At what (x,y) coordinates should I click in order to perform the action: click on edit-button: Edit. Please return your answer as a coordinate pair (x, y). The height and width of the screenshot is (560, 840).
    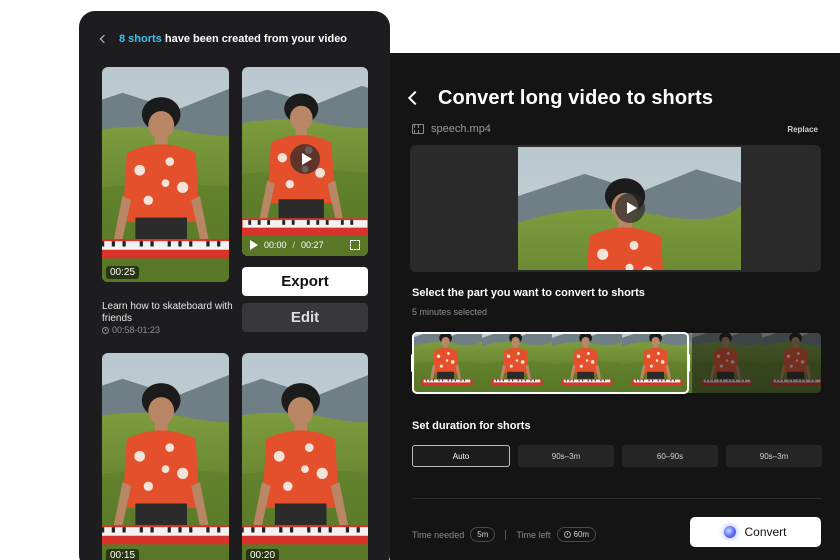
    Looking at the image, I should click on (305, 317).